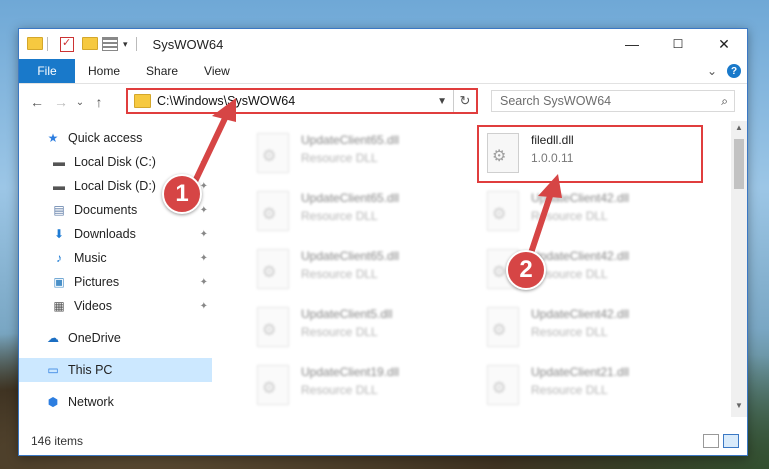  Describe the element at coordinates (115, 402) in the screenshot. I see `sidebar-item-network: ⬢ Network` at that location.